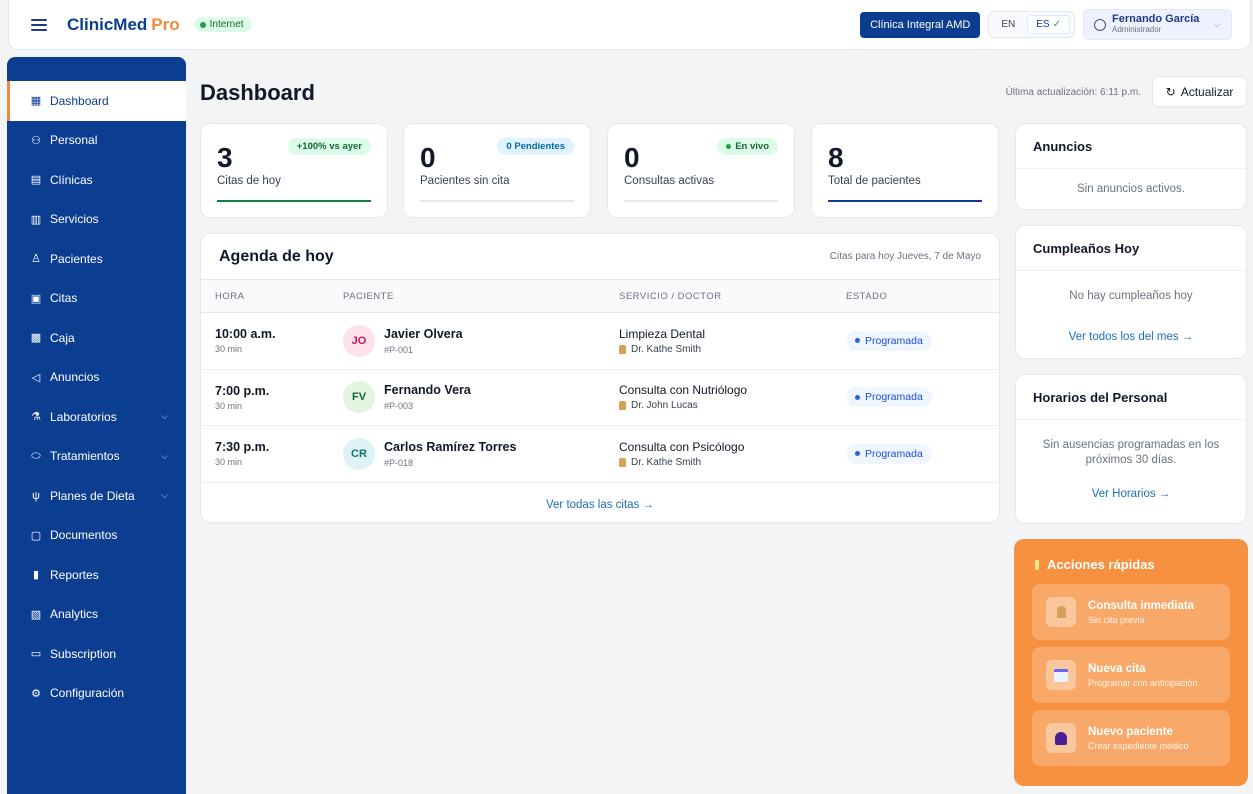 Image resolution: width=1253 pixels, height=794 pixels. What do you see at coordinates (1143, 682) in the screenshot?
I see `quick-action-subtitle: Programar con anticipación` at bounding box center [1143, 682].